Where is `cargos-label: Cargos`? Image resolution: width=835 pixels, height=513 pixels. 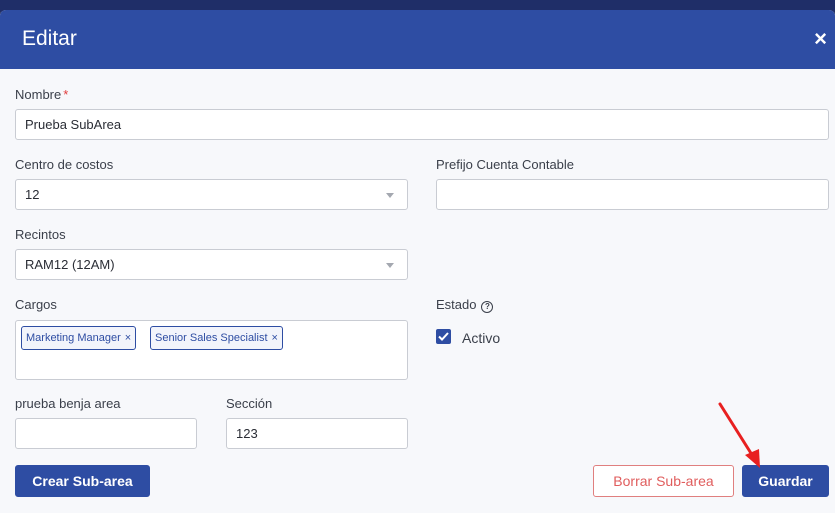
cargos-label: Cargos is located at coordinates (36, 304).